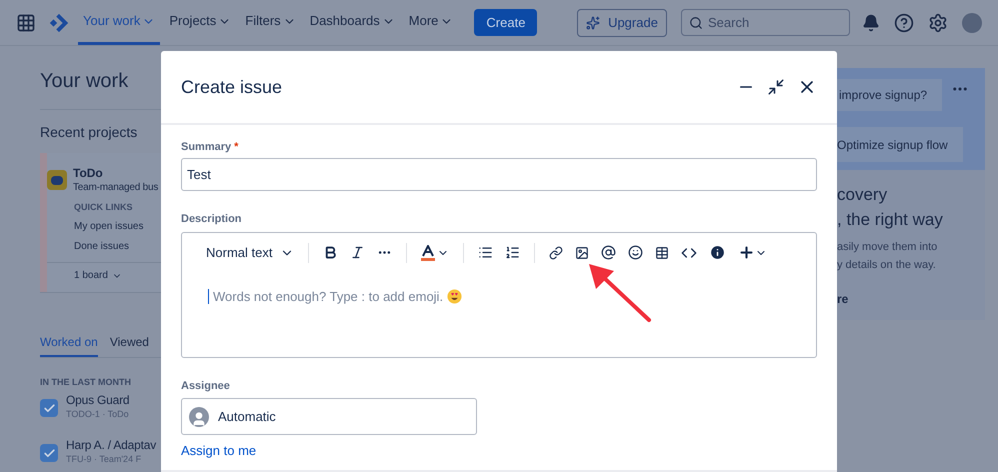  I want to click on field-label: Summary, so click(206, 147).